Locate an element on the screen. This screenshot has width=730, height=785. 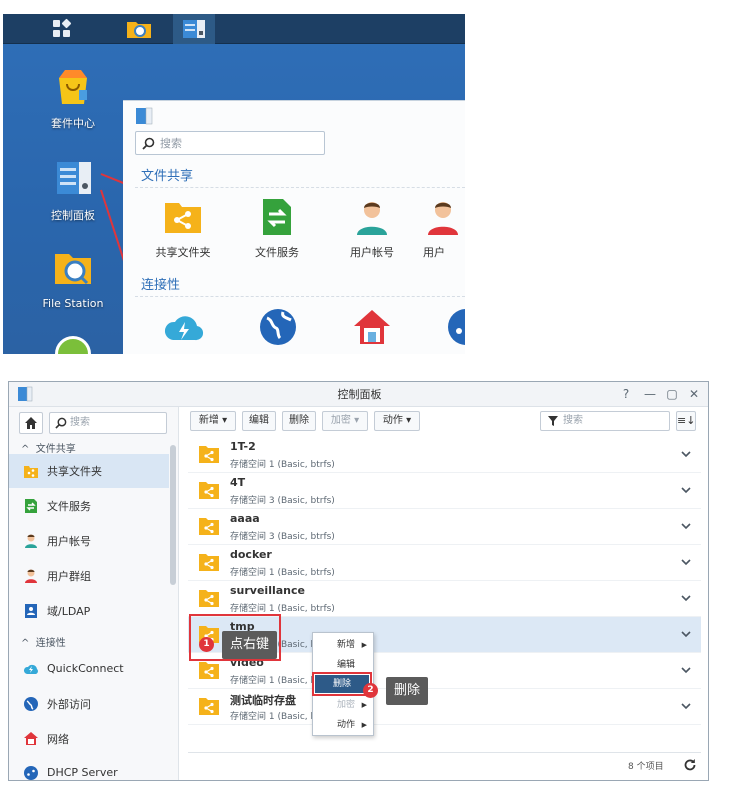
ldap-icon is located at coordinates (31, 610).